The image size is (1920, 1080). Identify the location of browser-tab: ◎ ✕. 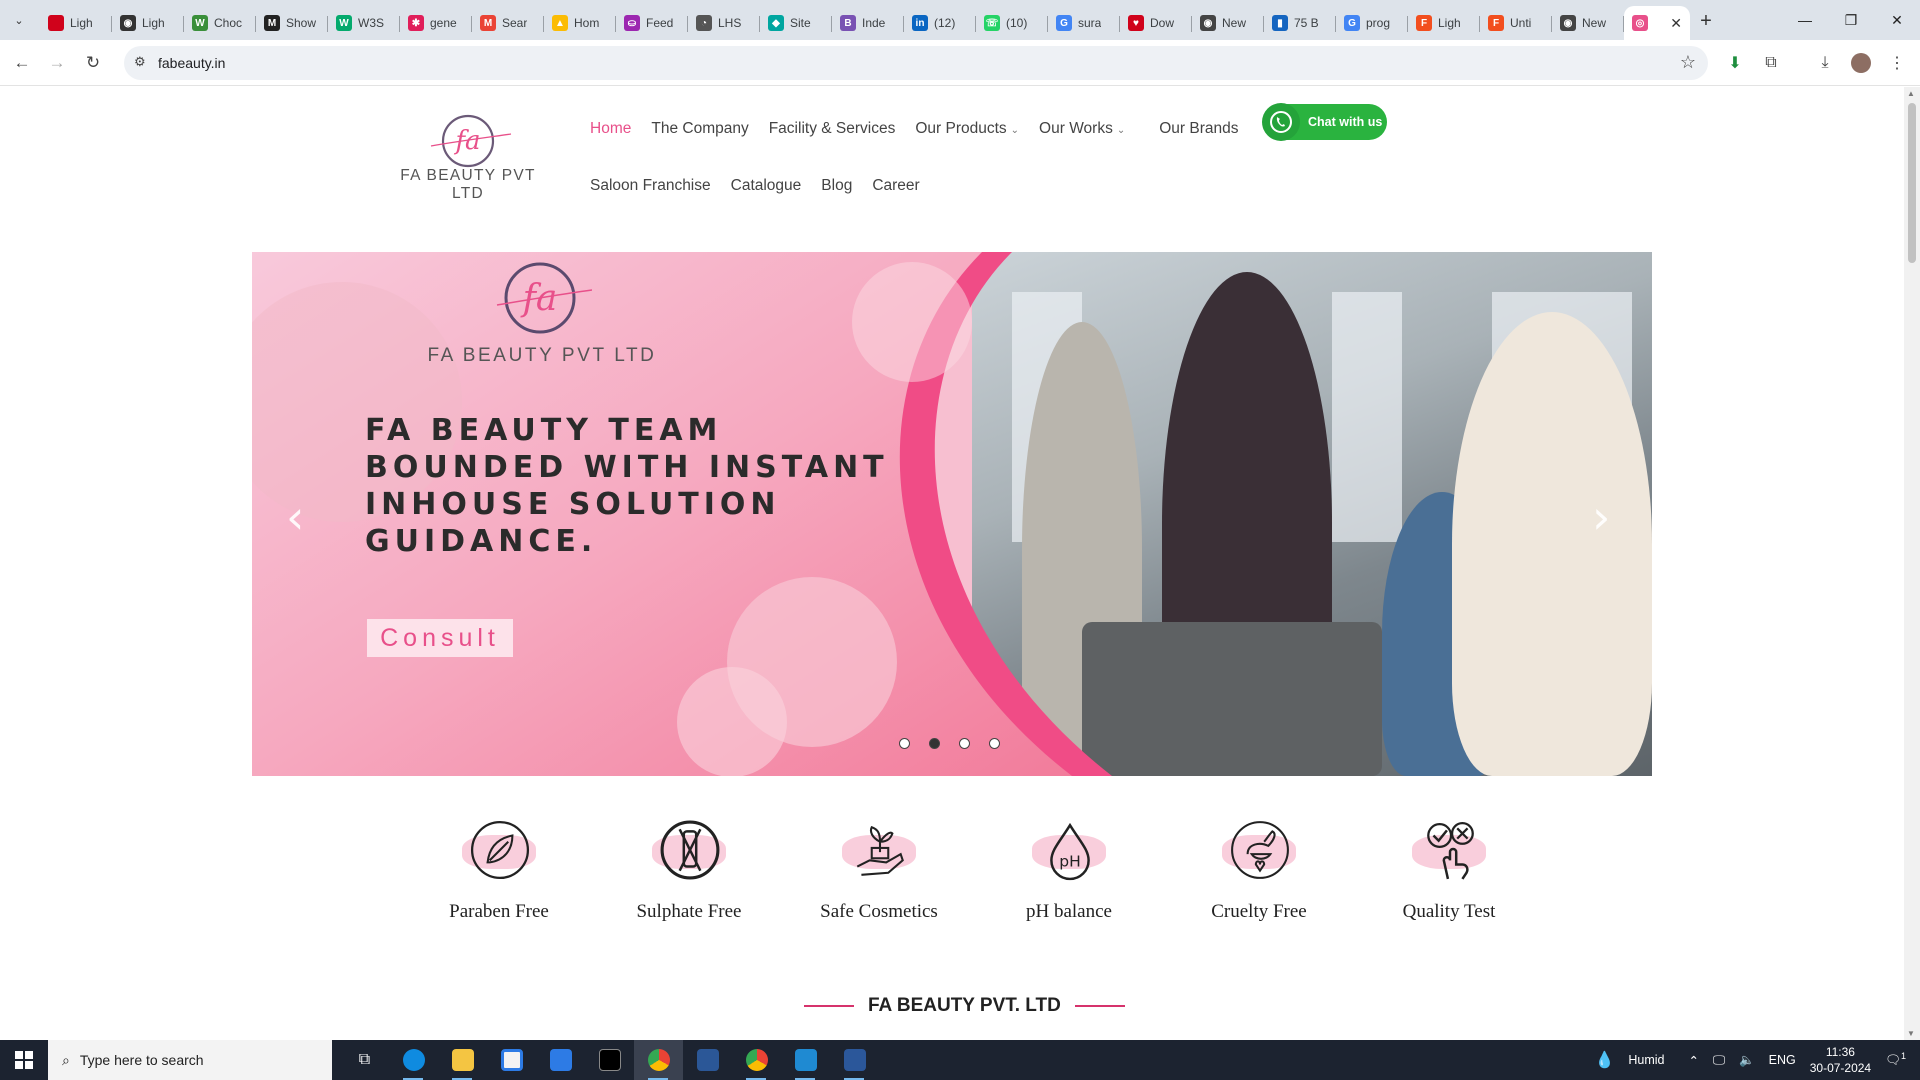
(1657, 23).